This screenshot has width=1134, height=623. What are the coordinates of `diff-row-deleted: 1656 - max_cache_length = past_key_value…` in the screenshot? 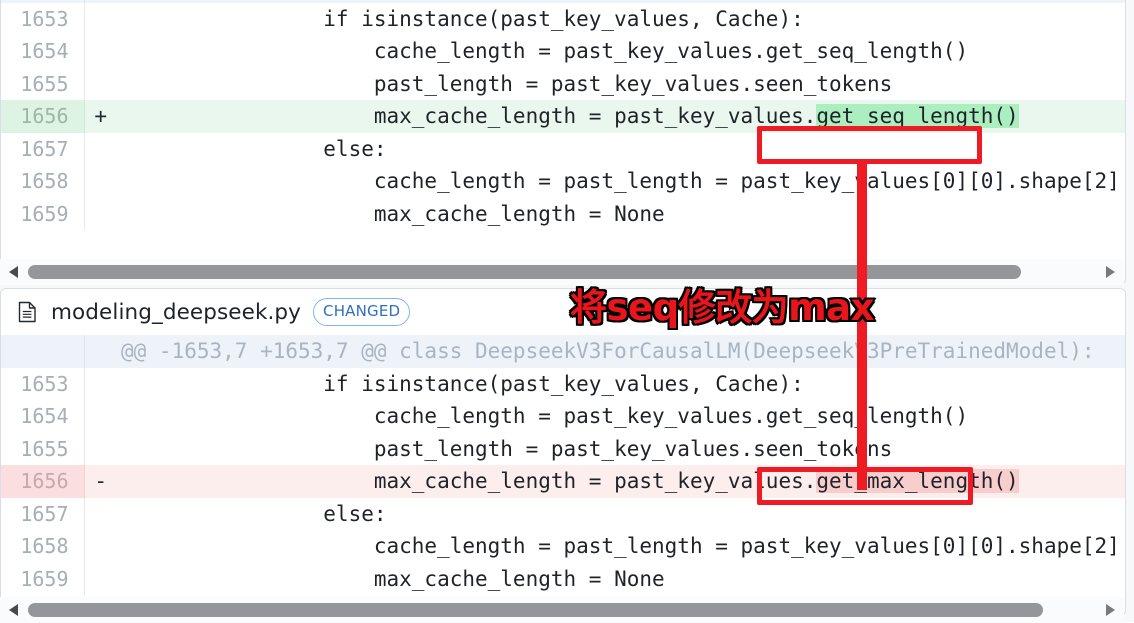 It's located at (563, 481).